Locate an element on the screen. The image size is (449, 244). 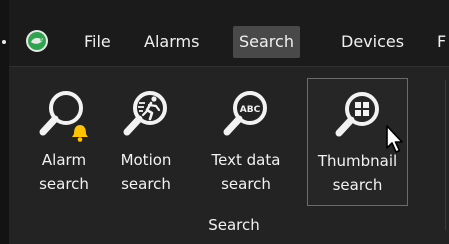
alarm-search-icon is located at coordinates (63, 116).